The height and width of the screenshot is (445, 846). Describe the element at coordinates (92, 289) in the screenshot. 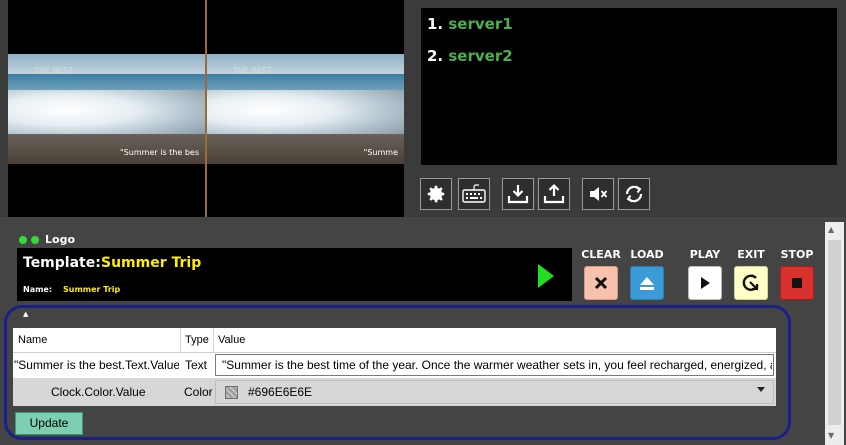

I see `name-value: Summer Trip` at that location.